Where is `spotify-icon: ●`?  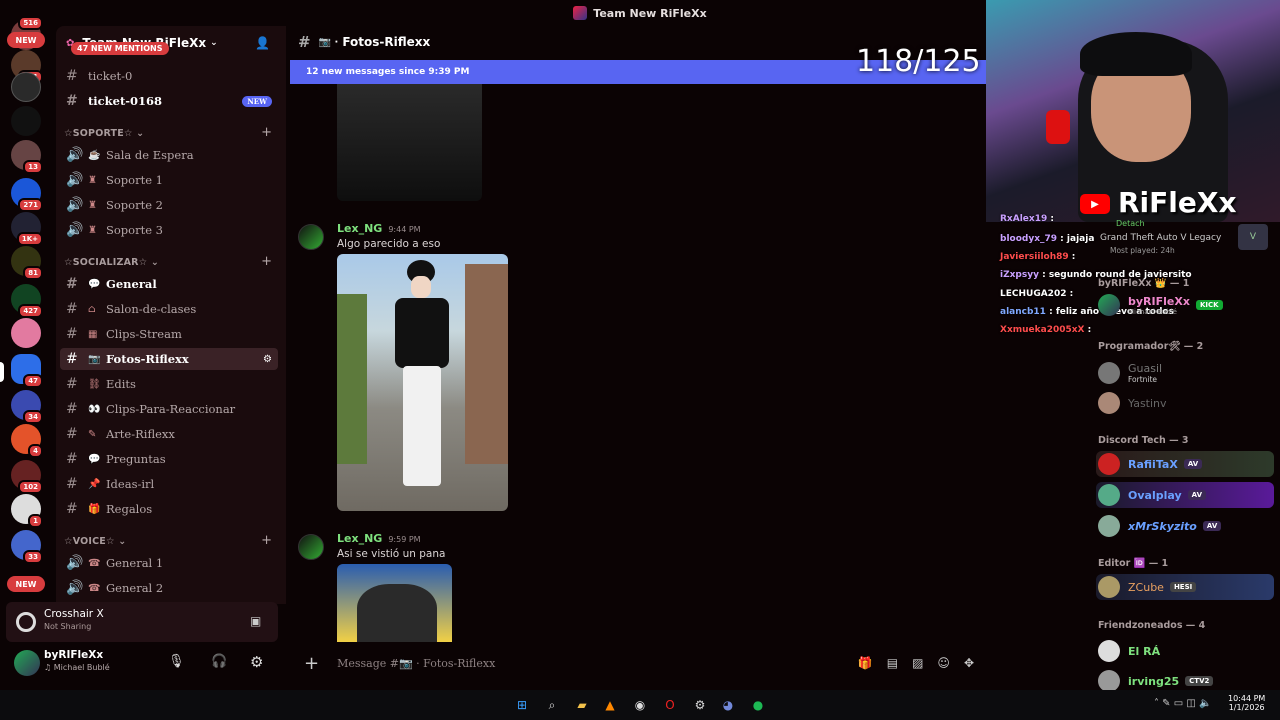 spotify-icon: ● is located at coordinates (758, 705).